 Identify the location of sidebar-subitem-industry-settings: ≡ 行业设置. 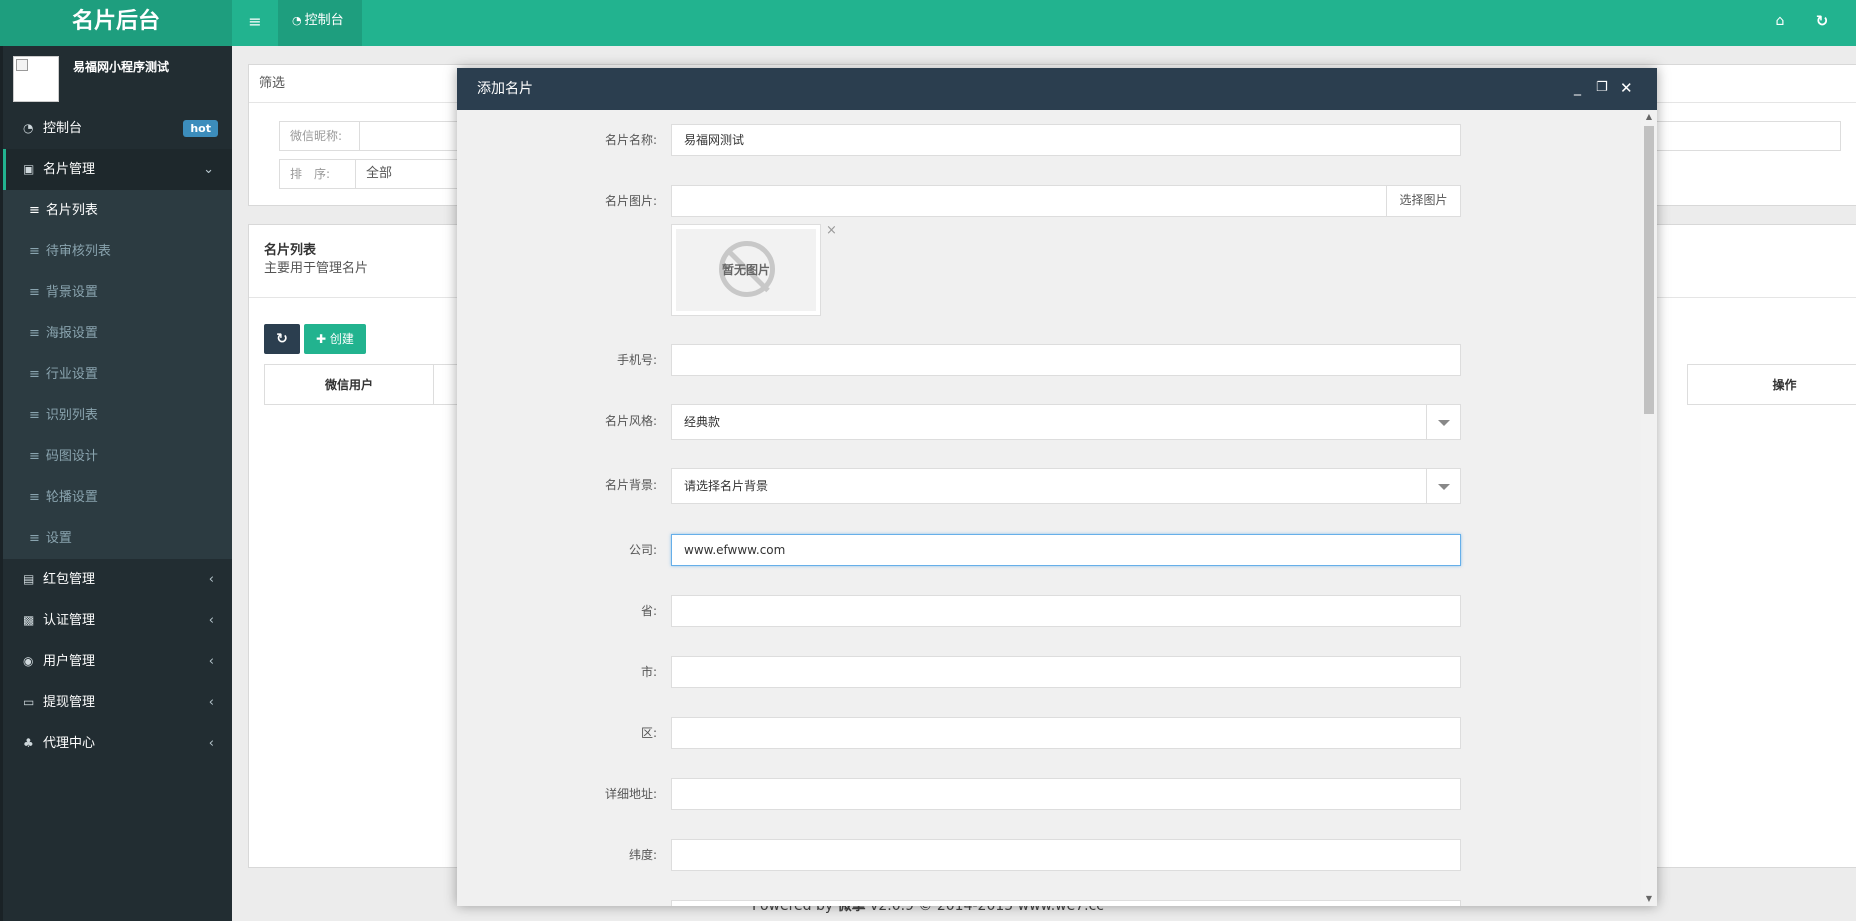
(117, 374).